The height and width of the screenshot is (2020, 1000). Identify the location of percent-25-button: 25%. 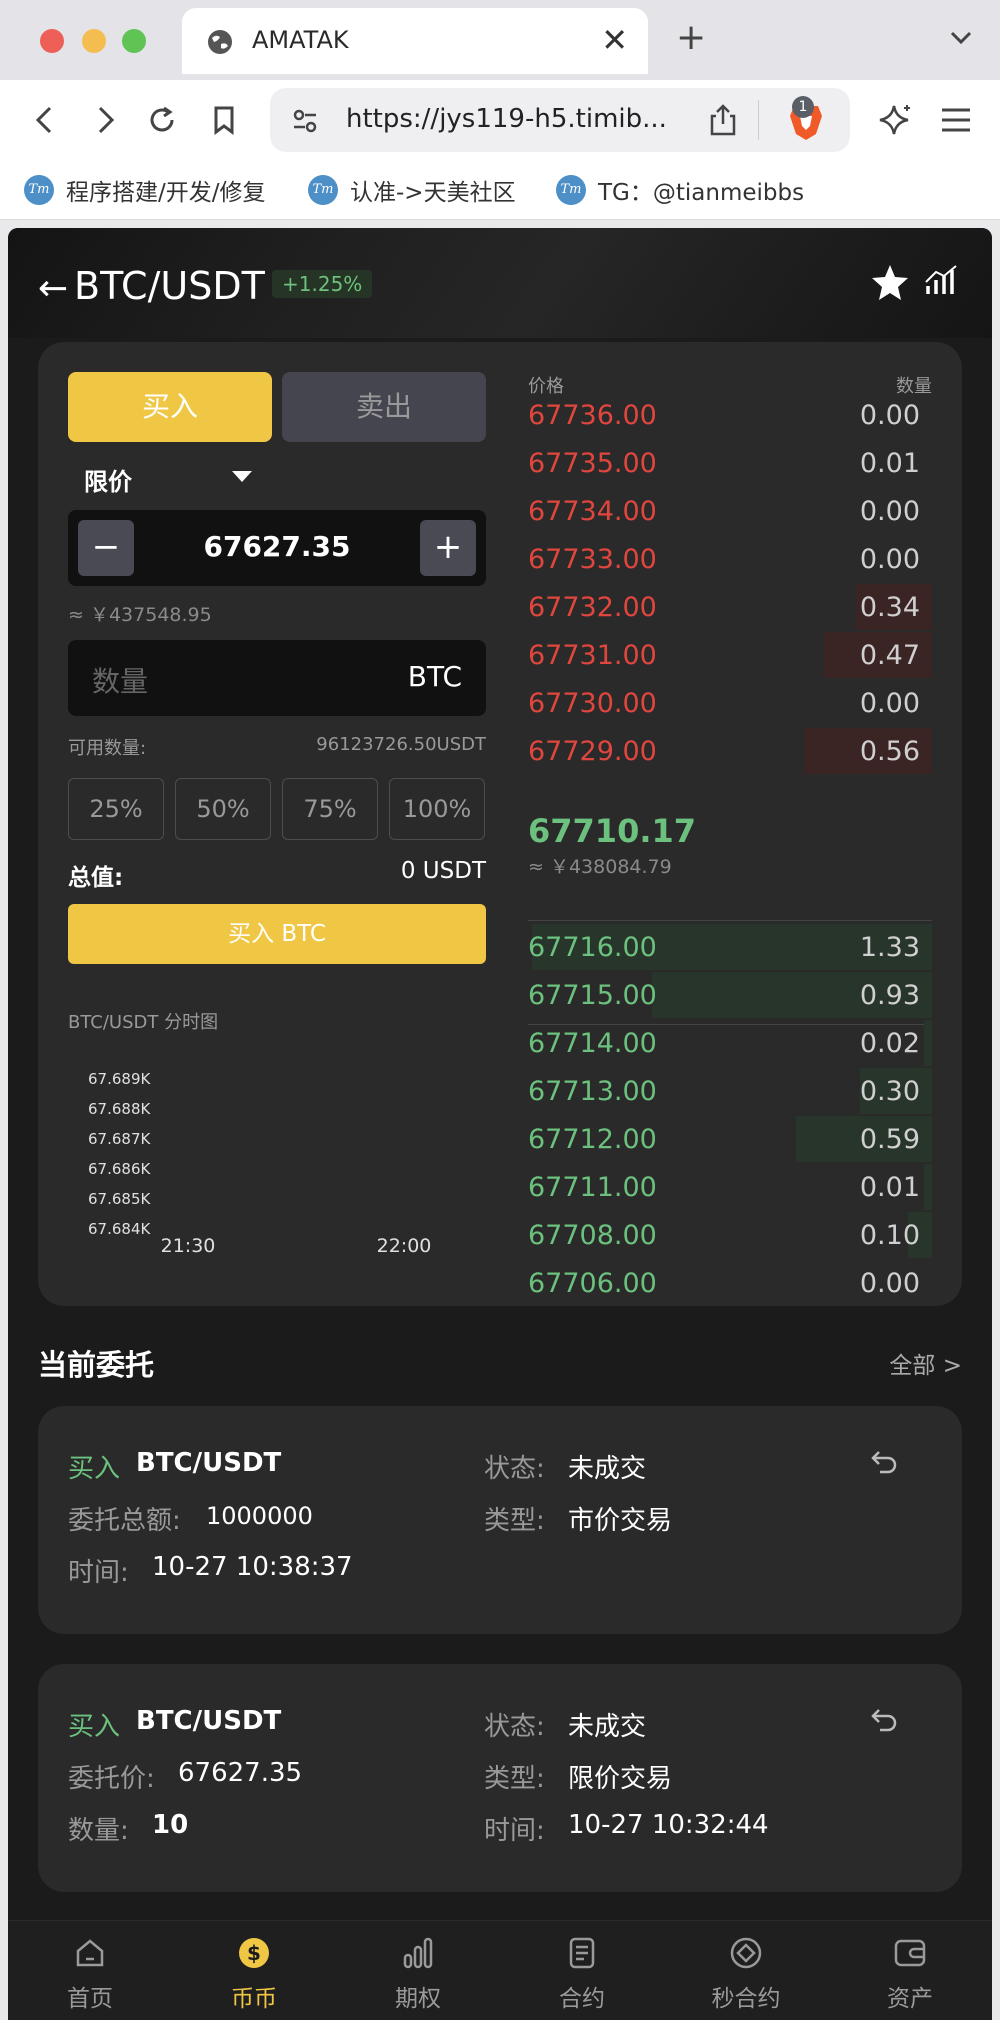
(116, 809).